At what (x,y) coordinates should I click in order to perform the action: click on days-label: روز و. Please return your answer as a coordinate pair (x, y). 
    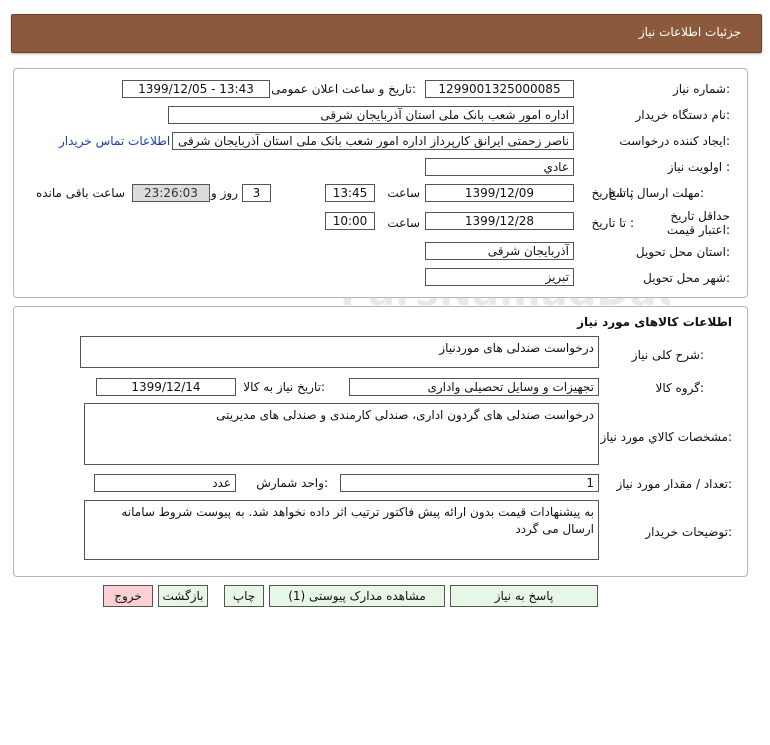
    Looking at the image, I should click on (224, 193).